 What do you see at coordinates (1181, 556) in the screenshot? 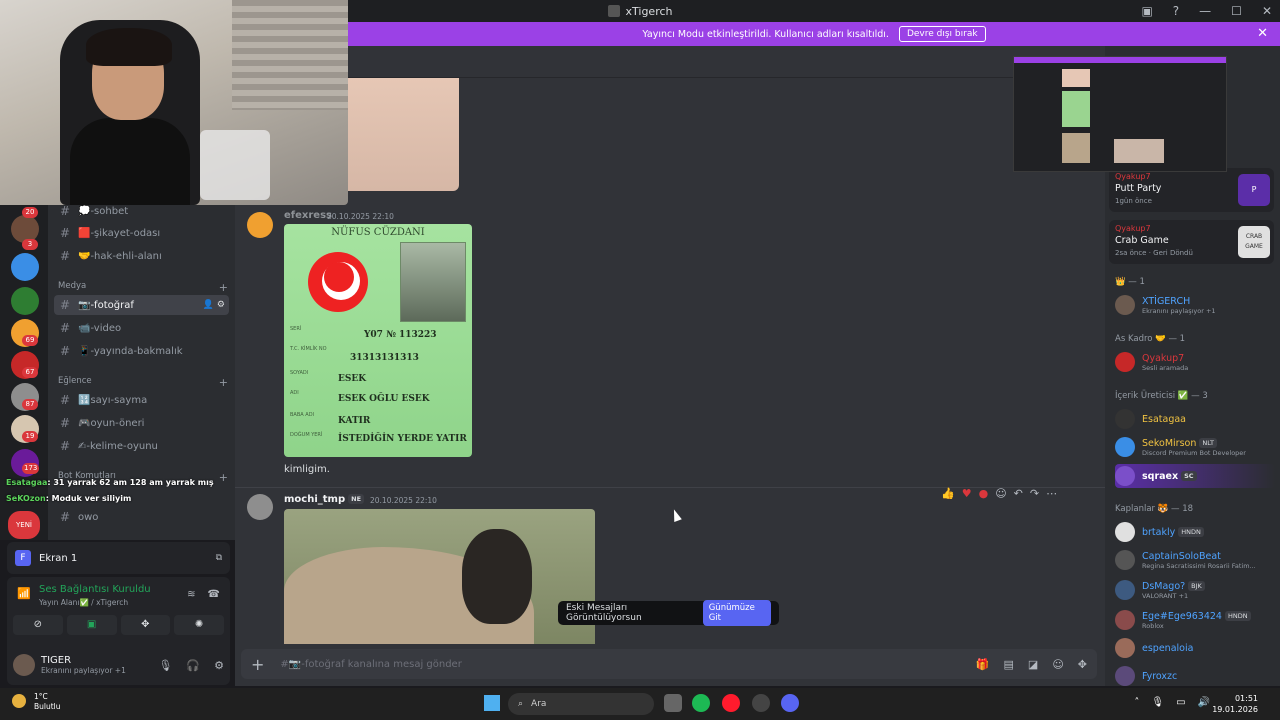
I see `member-name: CaptainSoloBeat` at bounding box center [1181, 556].